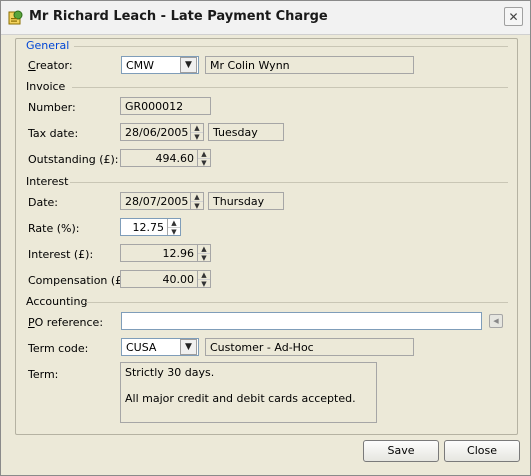  I want to click on interest-date-label: Date:, so click(43, 202).